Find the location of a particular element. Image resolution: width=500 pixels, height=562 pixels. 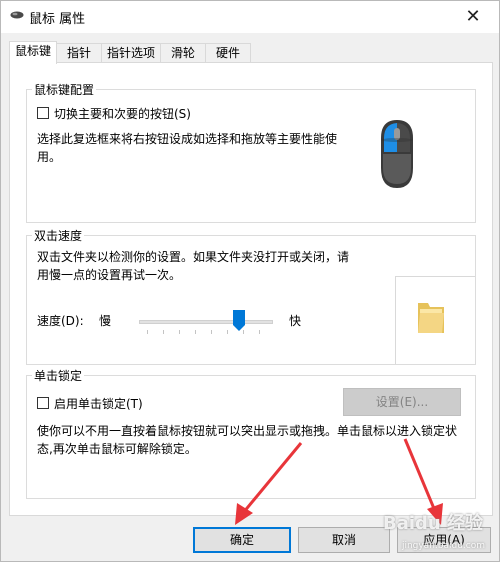

switch-buttons-row: 切换主要和次要的按钮(S) is located at coordinates (162, 114).